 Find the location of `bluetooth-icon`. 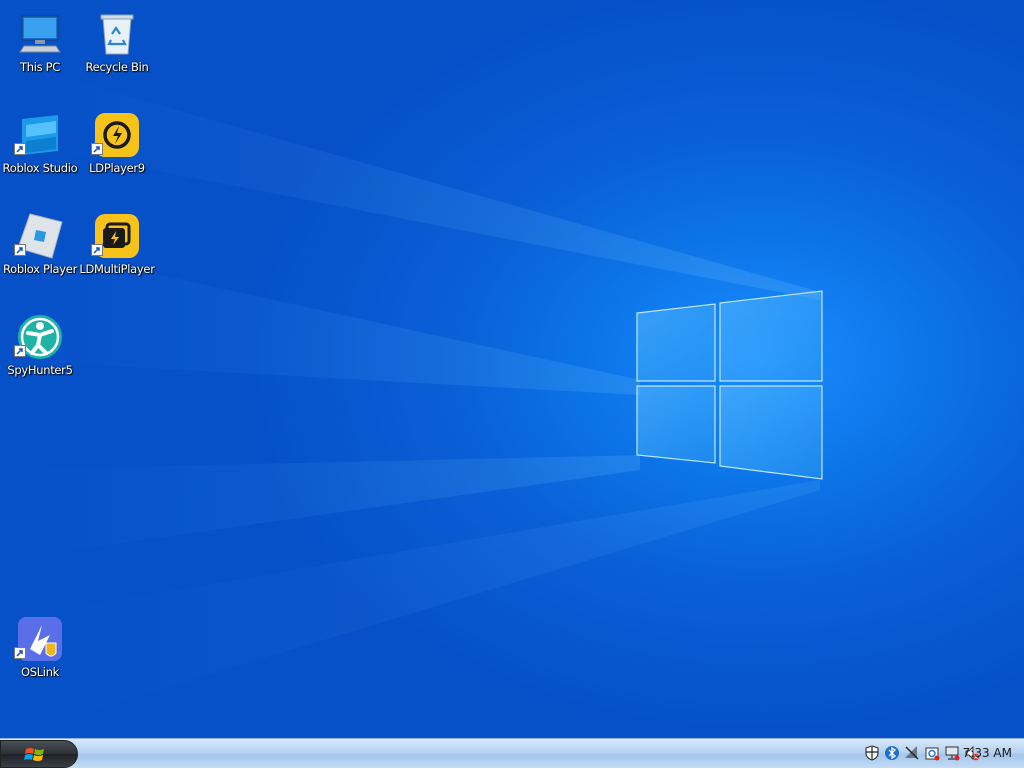

bluetooth-icon is located at coordinates (892, 753).